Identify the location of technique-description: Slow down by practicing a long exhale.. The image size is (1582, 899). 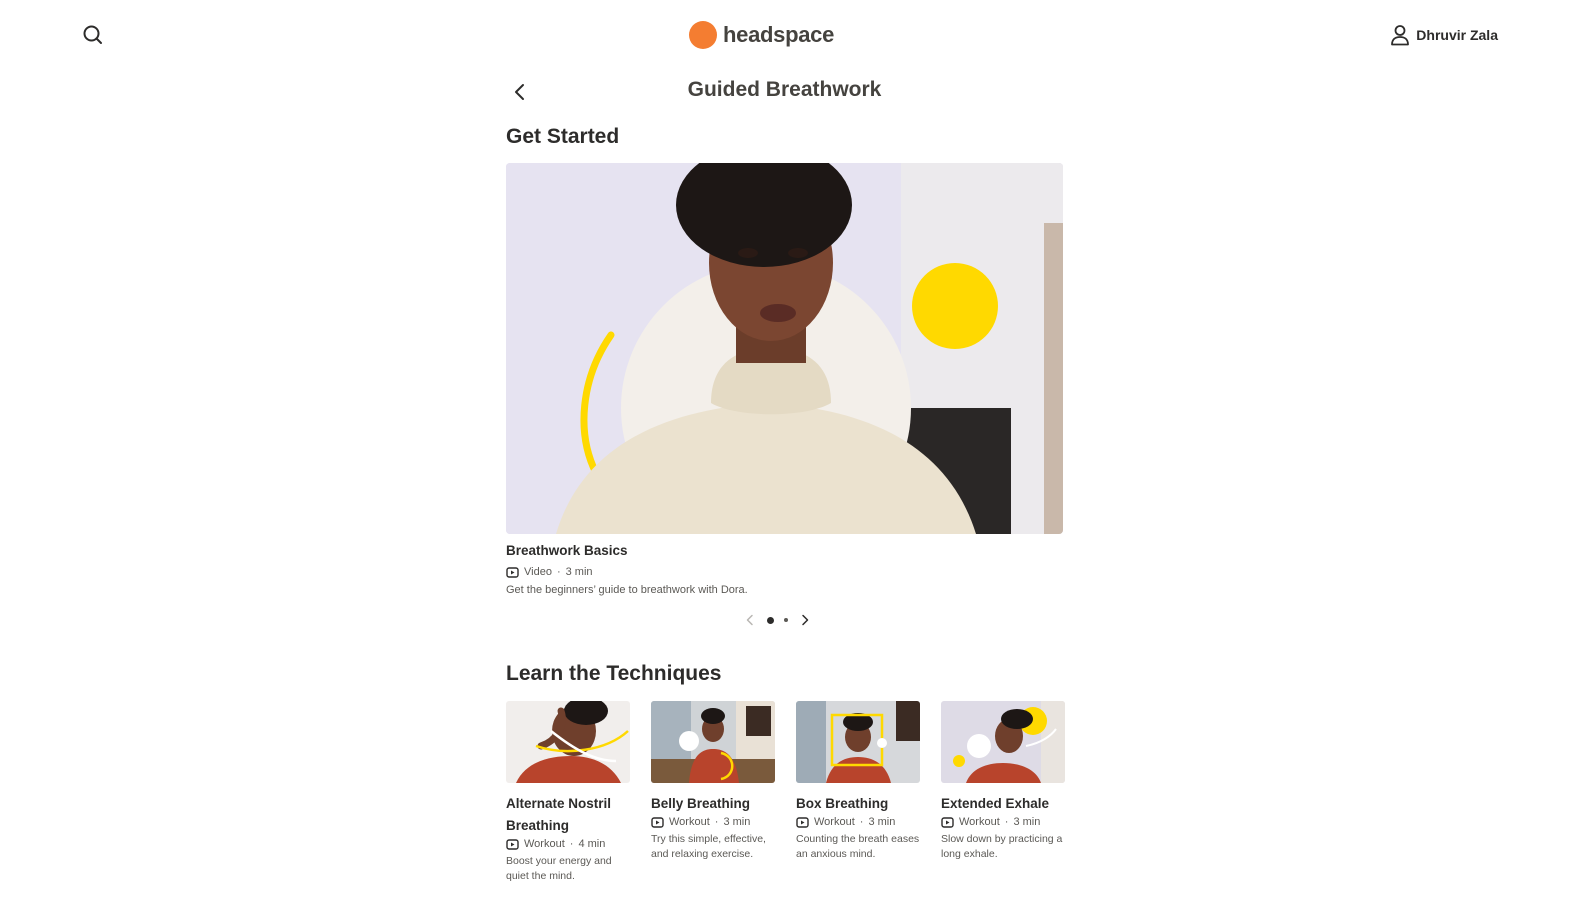
(1002, 846).